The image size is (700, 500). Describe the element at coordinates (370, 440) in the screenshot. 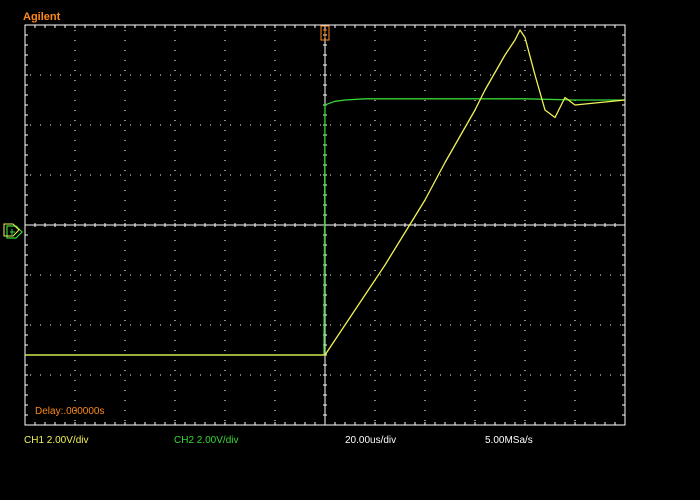

I see `timebase-readout: 20.00us/div` at that location.